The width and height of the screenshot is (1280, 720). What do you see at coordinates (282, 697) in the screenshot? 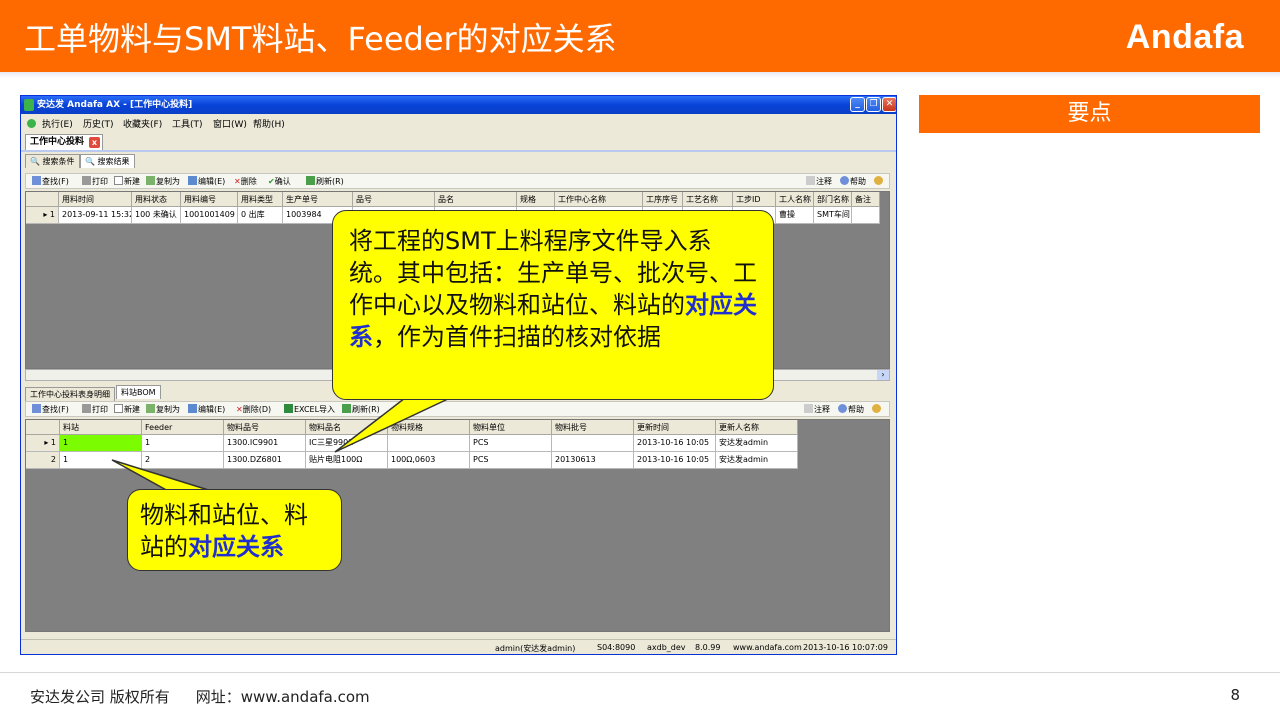
I see `footer-website: 网址：www.andafa.com` at bounding box center [282, 697].